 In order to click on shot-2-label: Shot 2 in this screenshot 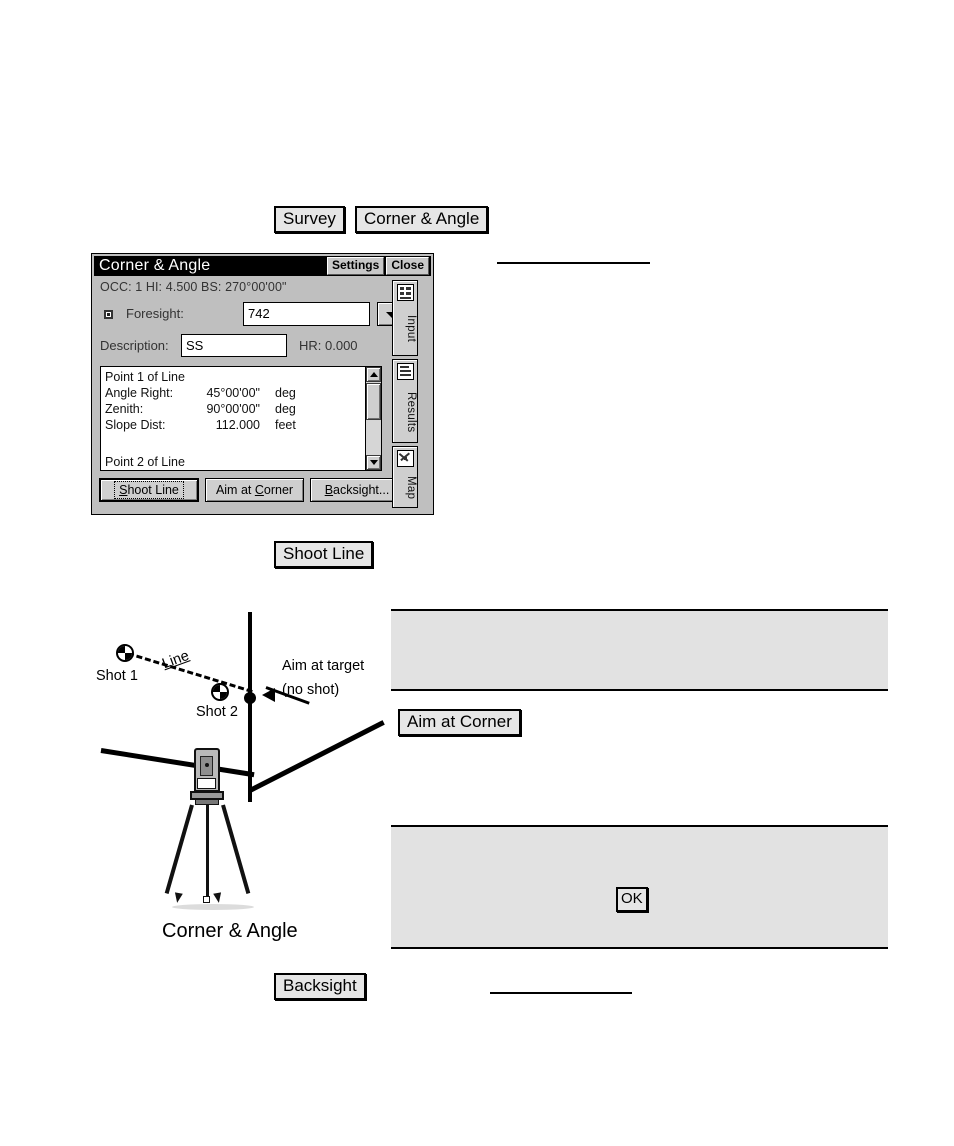, I will do `click(217, 712)`.